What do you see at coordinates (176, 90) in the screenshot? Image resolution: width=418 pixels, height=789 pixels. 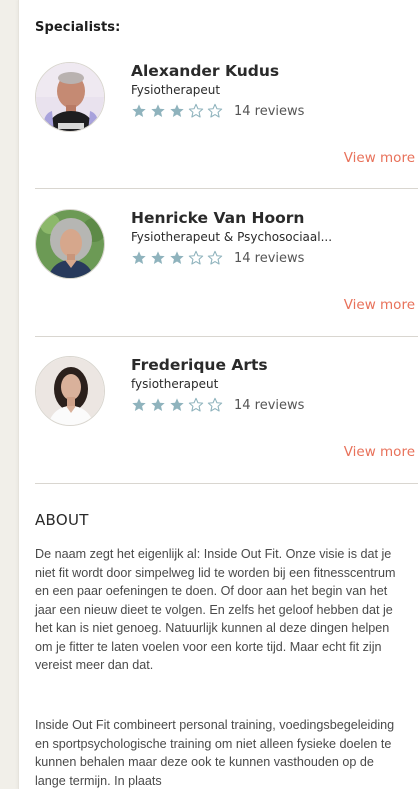 I see `specialist-role: Fysiotherapeut` at bounding box center [176, 90].